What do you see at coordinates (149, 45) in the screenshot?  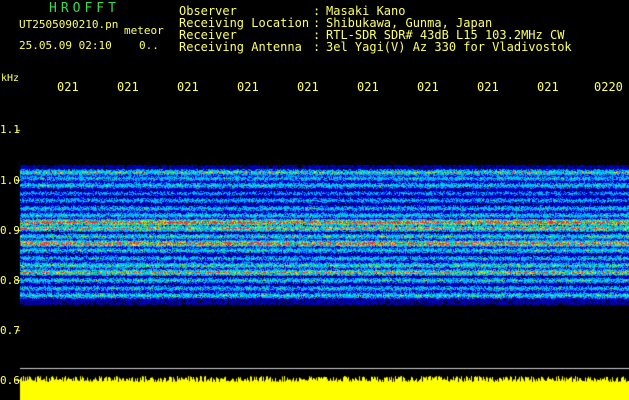 I see `status-mark: 0..` at bounding box center [149, 45].